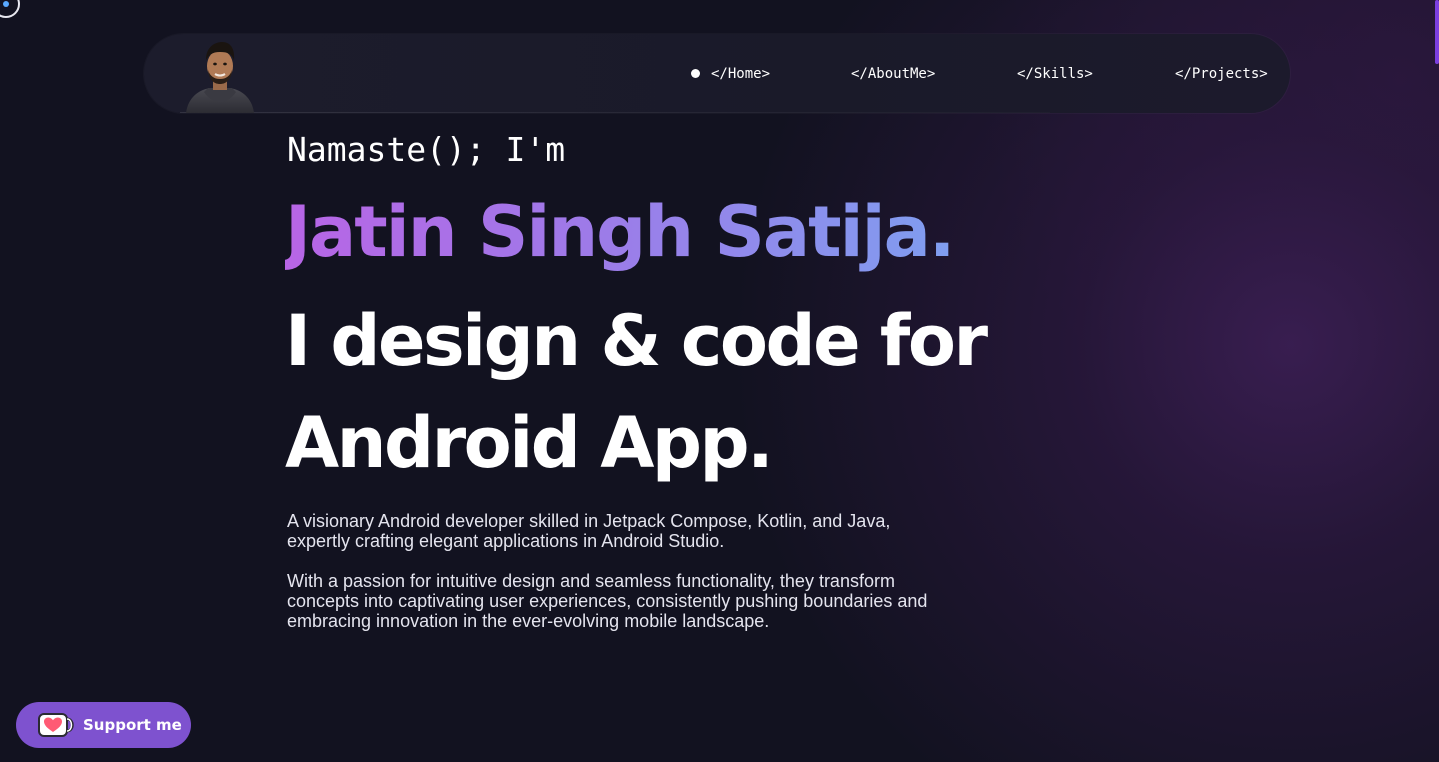  What do you see at coordinates (1055, 74) in the screenshot?
I see `nav-link-skills: </Skills>` at bounding box center [1055, 74].